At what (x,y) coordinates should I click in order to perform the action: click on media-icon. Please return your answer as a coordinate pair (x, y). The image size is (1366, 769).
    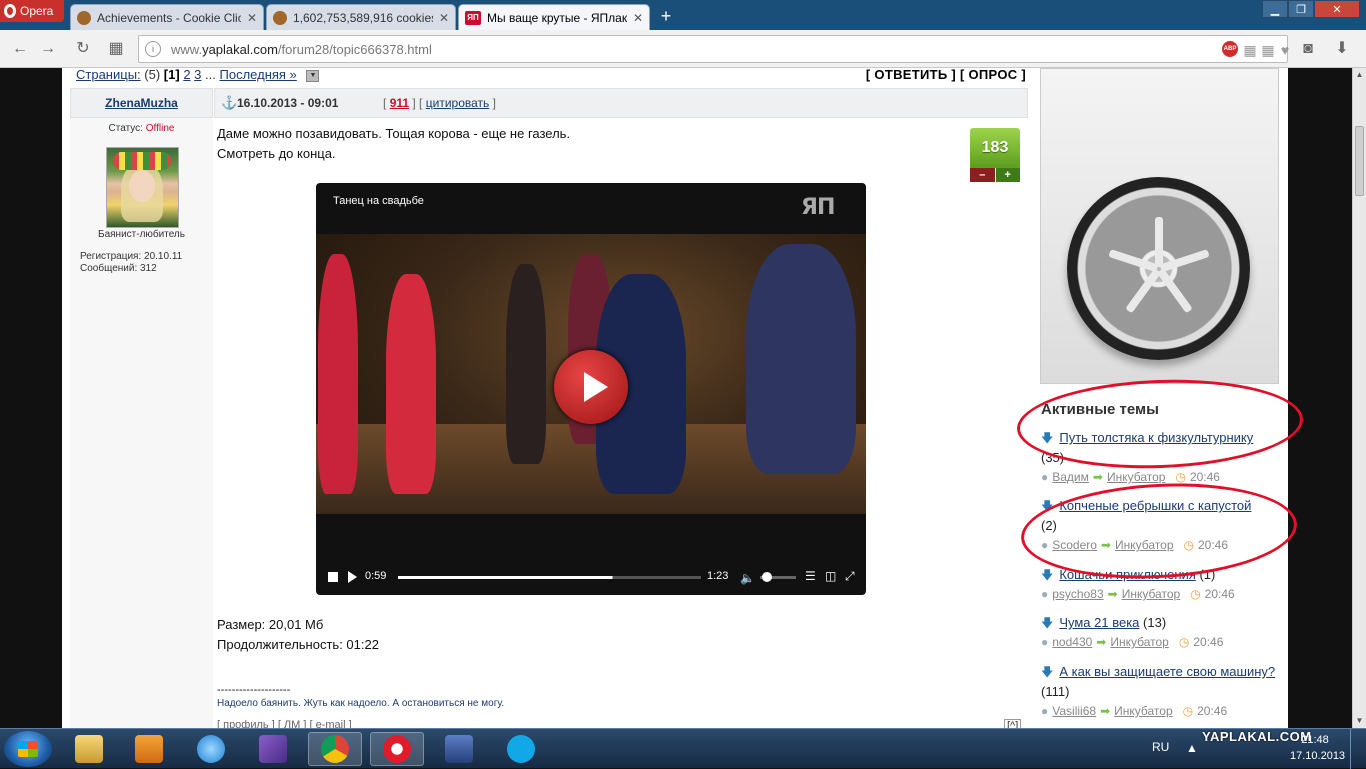
    Looking at the image, I should click on (149, 749).